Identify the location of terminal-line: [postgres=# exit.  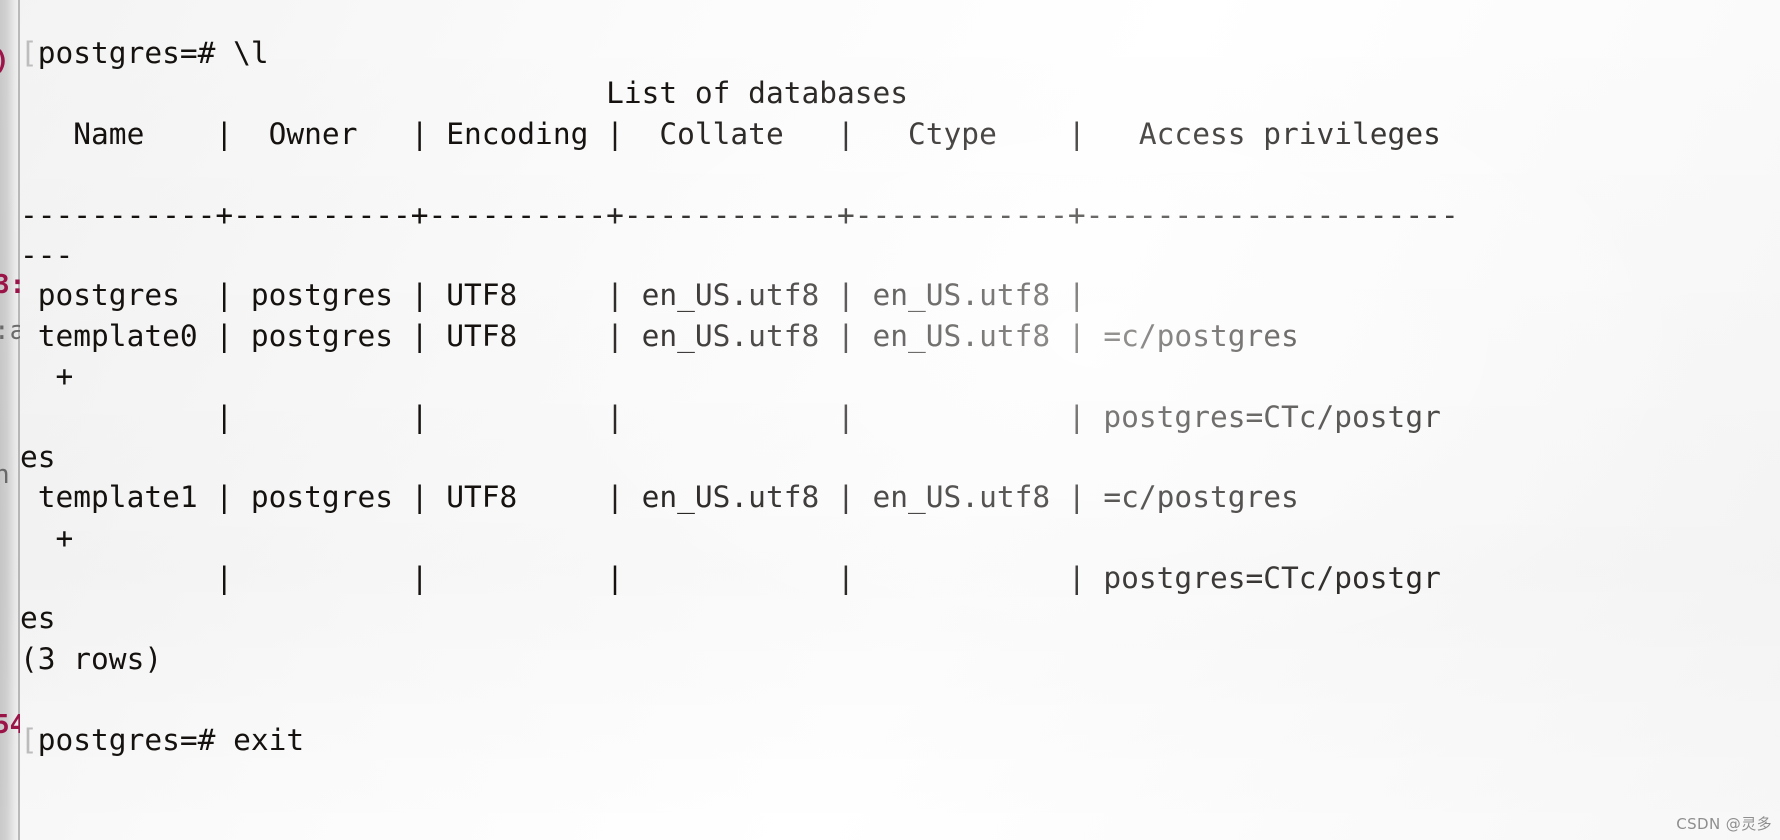
(900, 740).